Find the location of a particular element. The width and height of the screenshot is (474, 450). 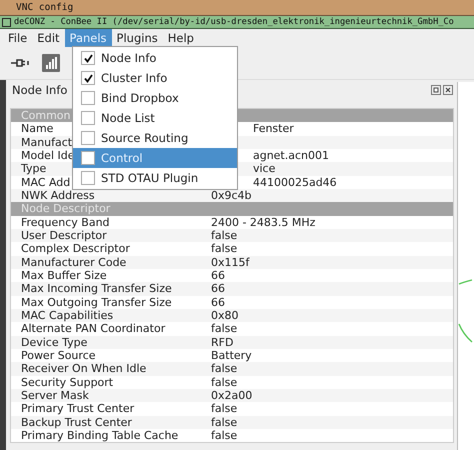

section-title: Common is located at coordinates (45, 115).